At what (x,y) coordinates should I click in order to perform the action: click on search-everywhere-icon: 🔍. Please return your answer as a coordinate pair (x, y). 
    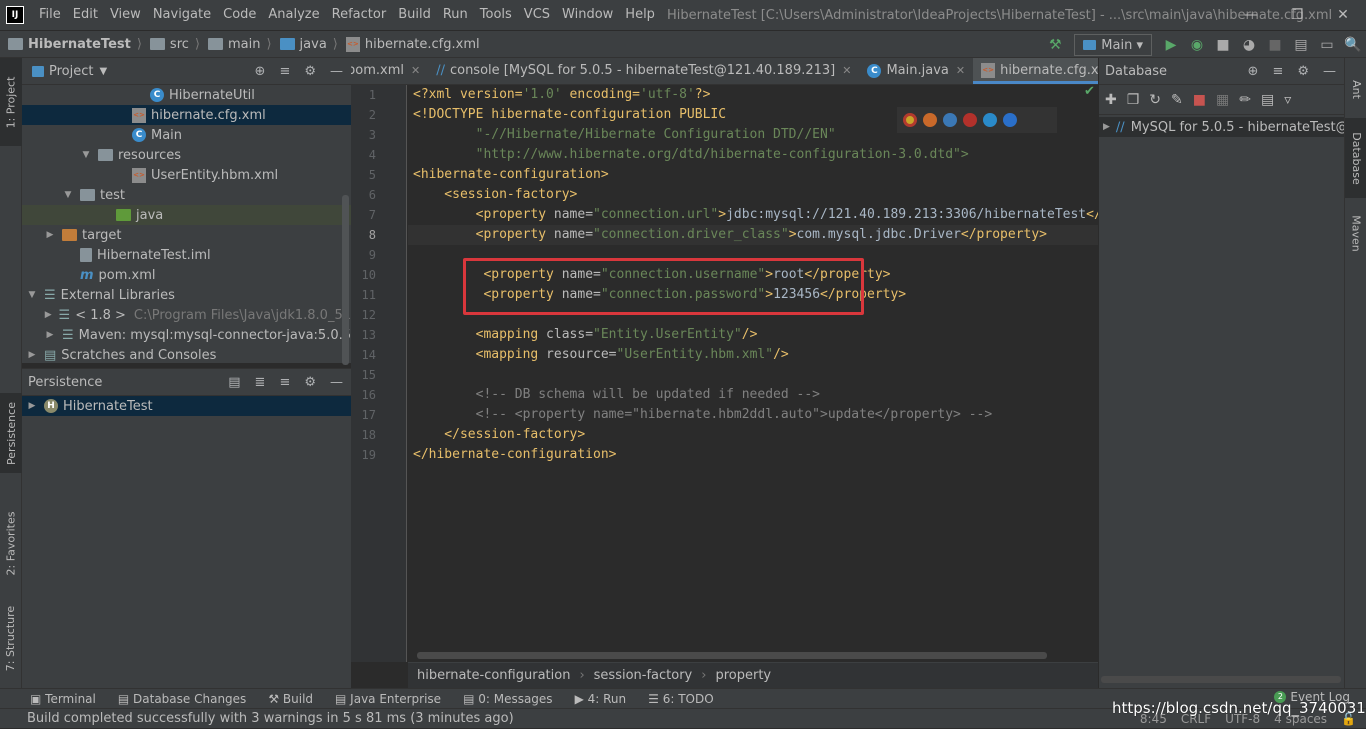
    Looking at the image, I should click on (1353, 45).